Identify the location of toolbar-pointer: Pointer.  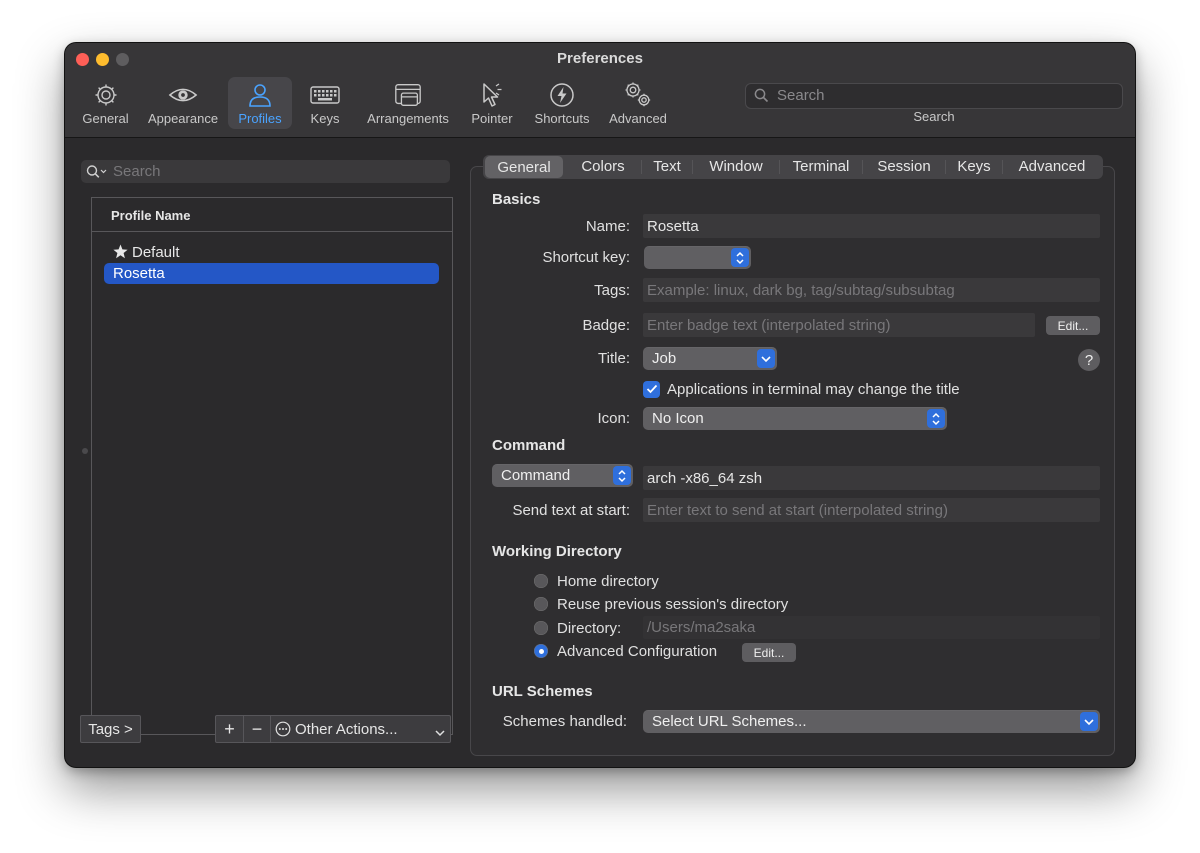
(492, 103).